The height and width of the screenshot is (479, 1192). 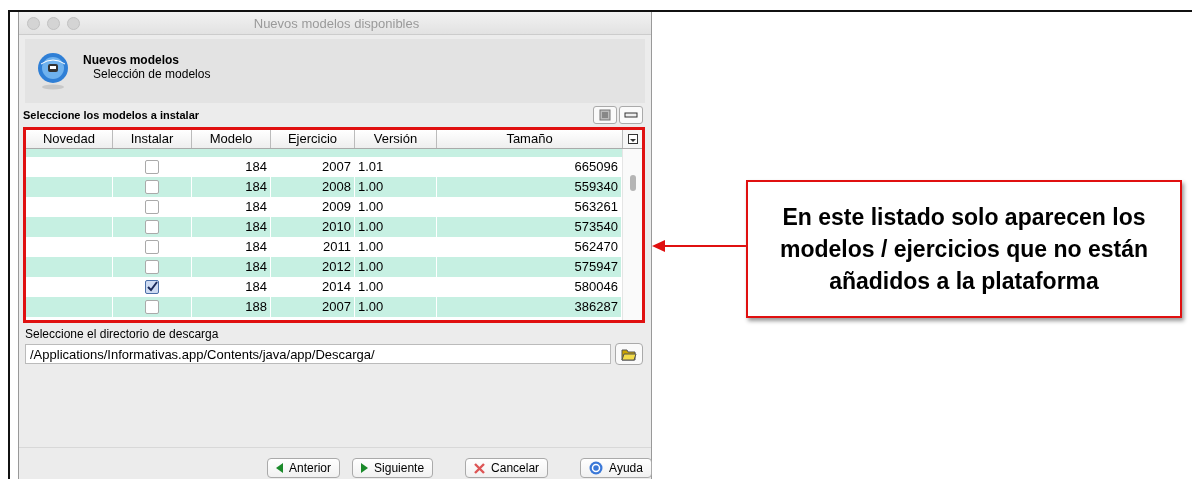 What do you see at coordinates (231, 307) in the screenshot?
I see `table-cell: 188` at bounding box center [231, 307].